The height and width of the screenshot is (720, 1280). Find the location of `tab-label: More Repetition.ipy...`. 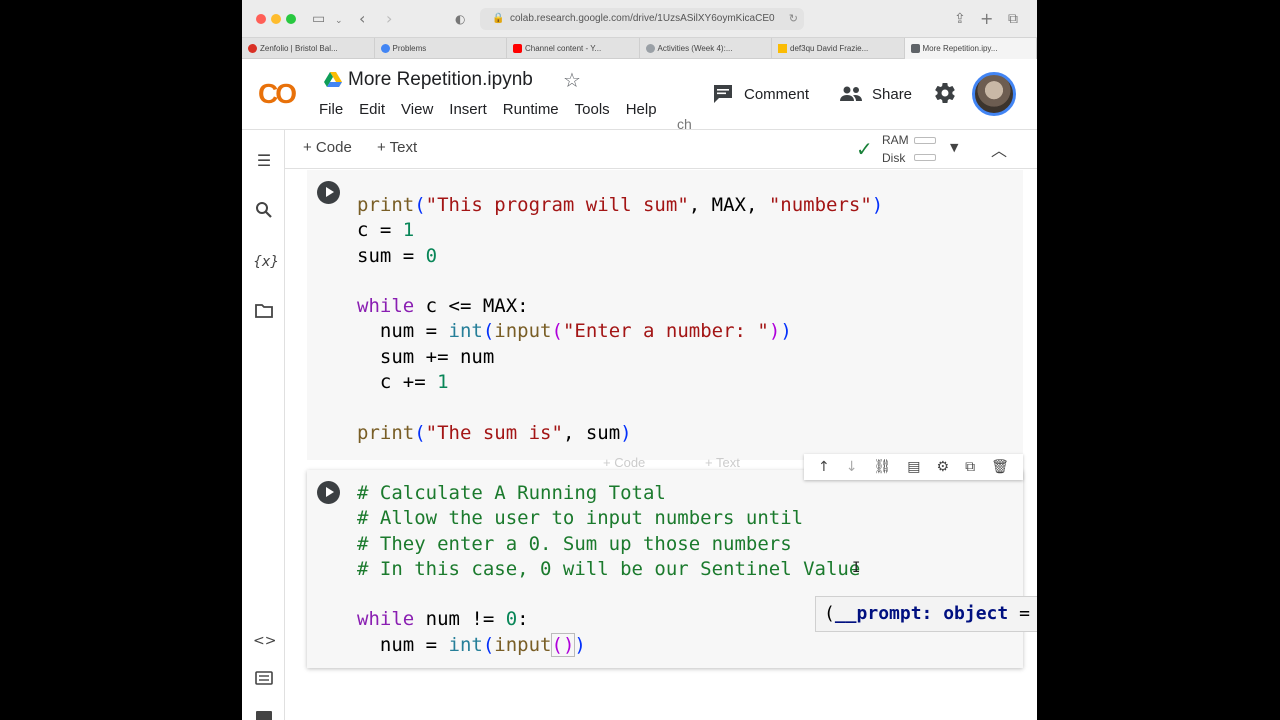

tab-label: More Repetition.ipy... is located at coordinates (960, 48).